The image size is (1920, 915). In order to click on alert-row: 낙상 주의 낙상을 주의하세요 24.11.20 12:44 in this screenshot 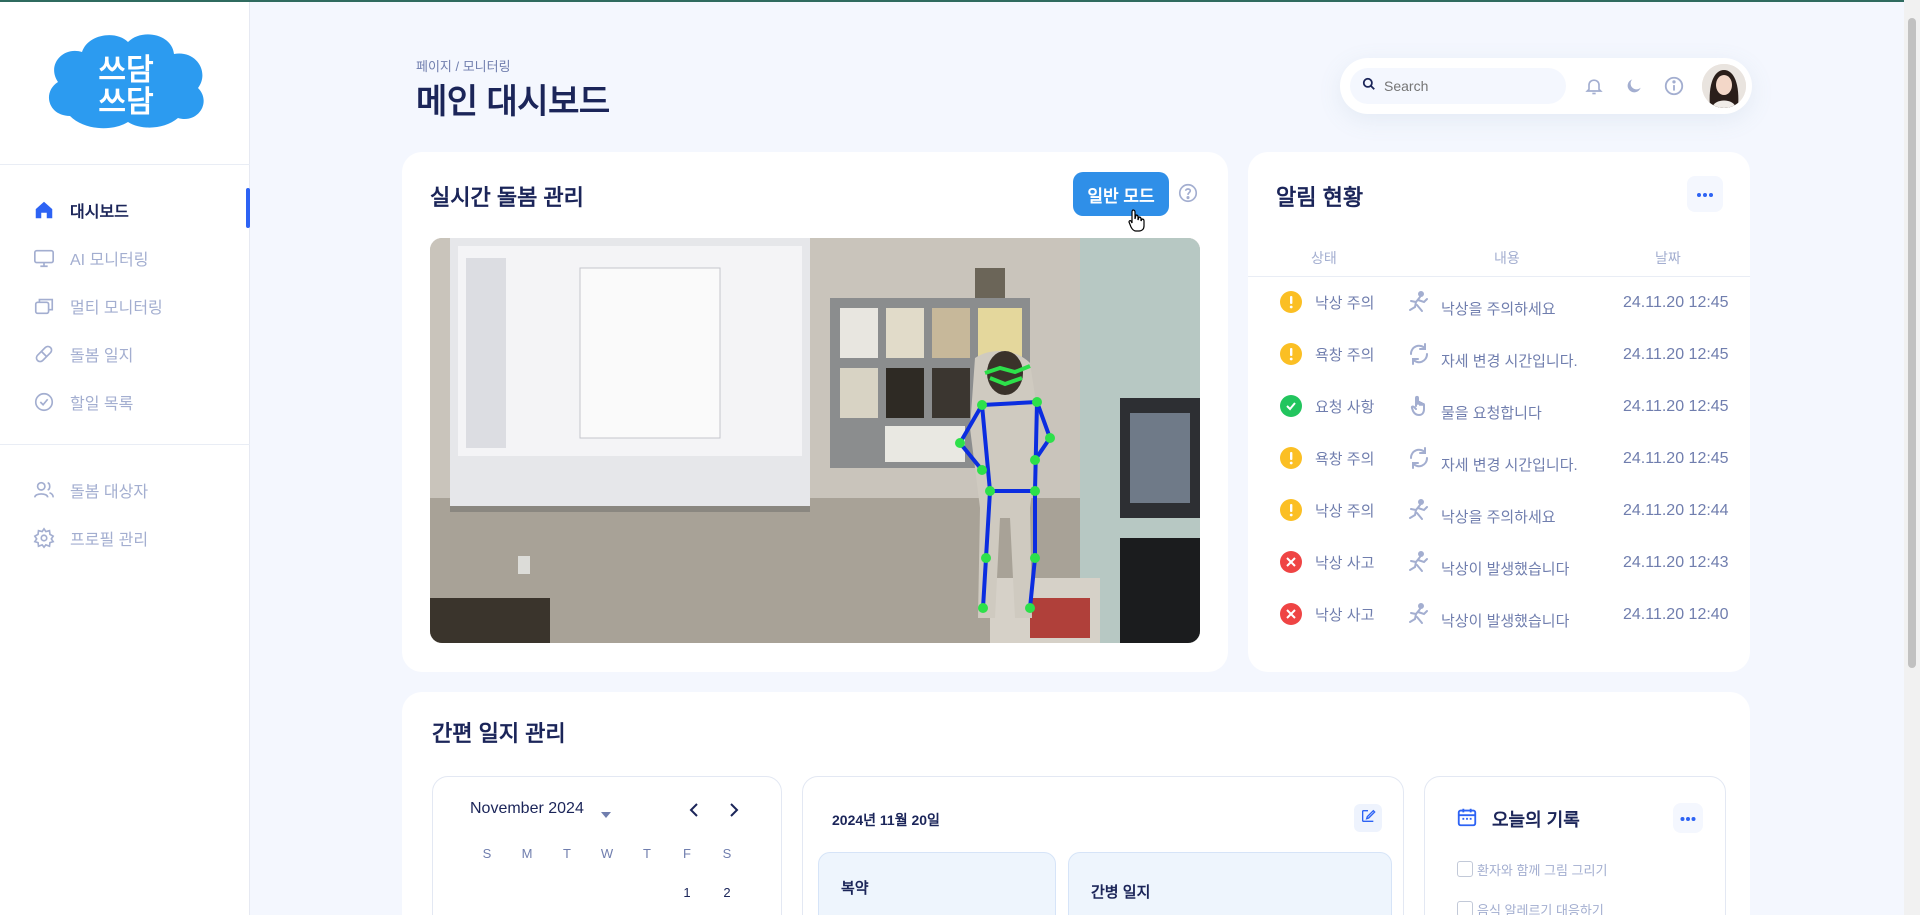, I will do `click(1510, 510)`.